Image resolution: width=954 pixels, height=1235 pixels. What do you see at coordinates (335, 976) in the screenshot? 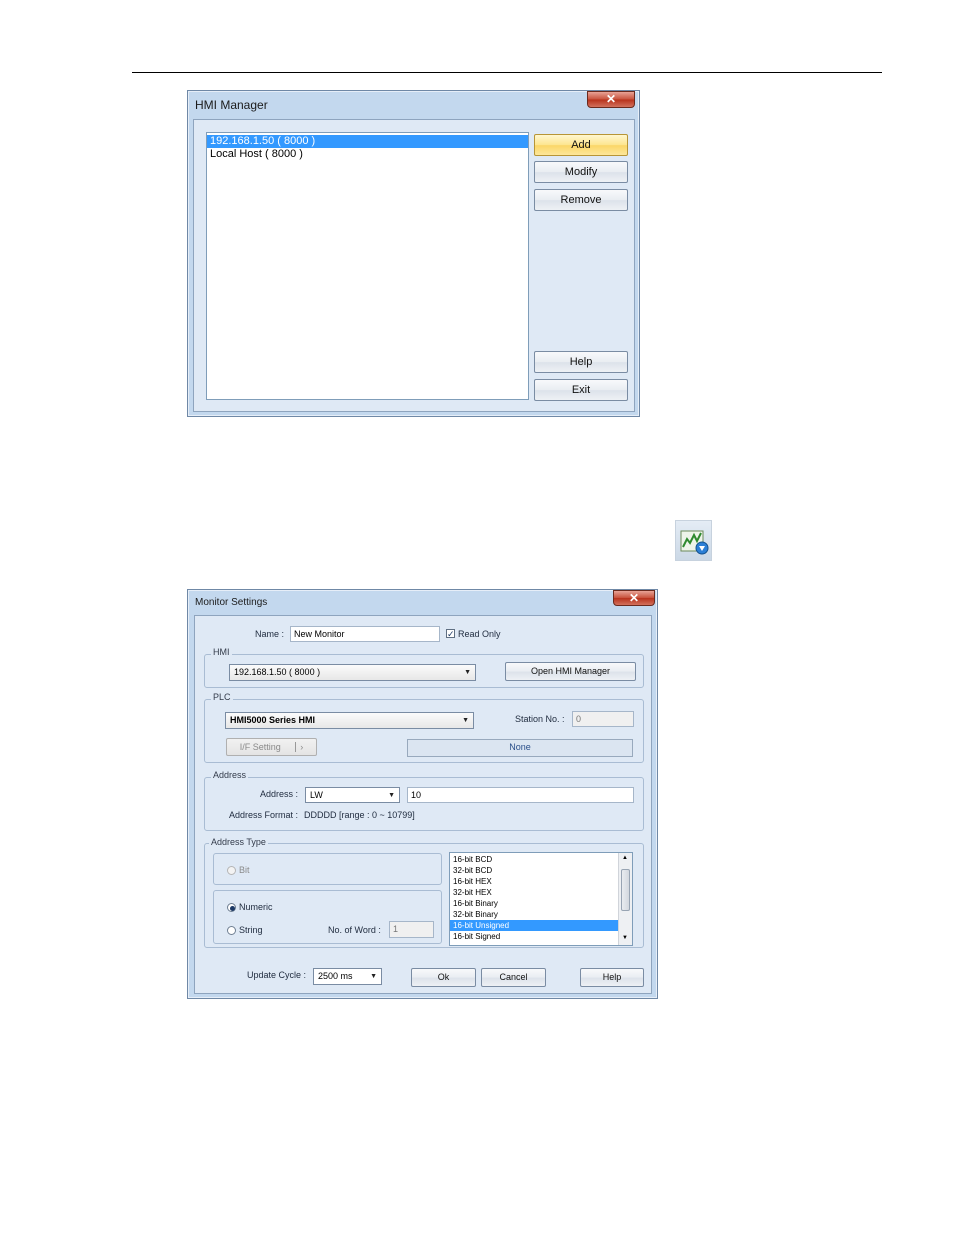
I see `update-cycle-value: 2500 ms` at bounding box center [335, 976].